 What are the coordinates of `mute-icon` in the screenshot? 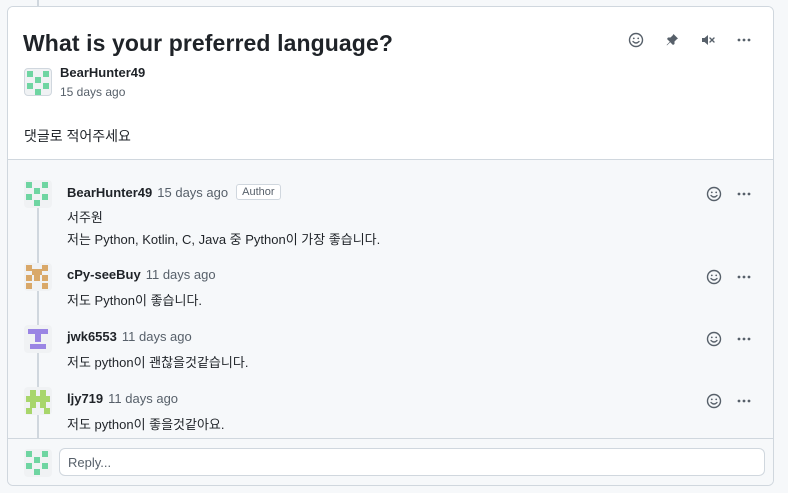 It's located at (708, 40).